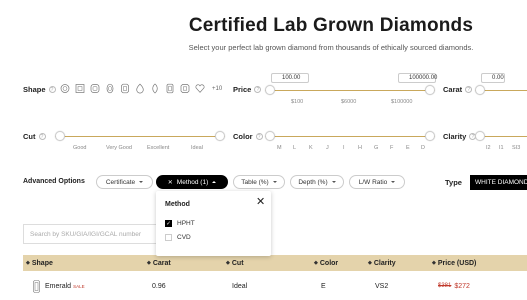  I want to click on cut-column-header: ◆ Cut, so click(235, 263).